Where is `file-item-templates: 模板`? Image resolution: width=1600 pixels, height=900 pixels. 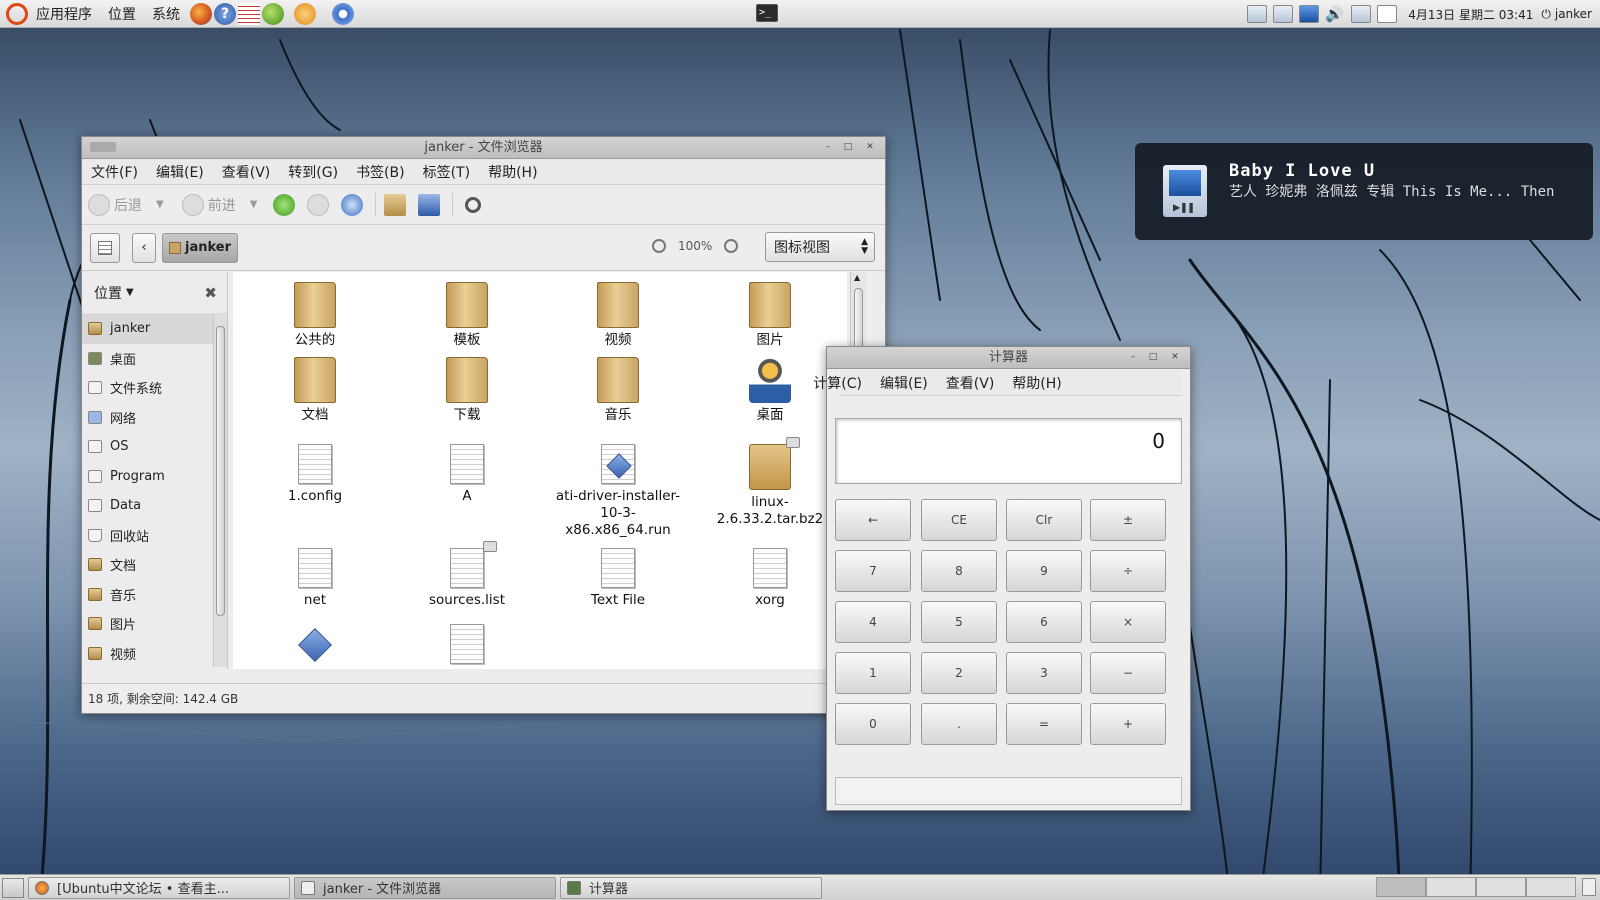 file-item-templates: 模板 is located at coordinates (467, 315).